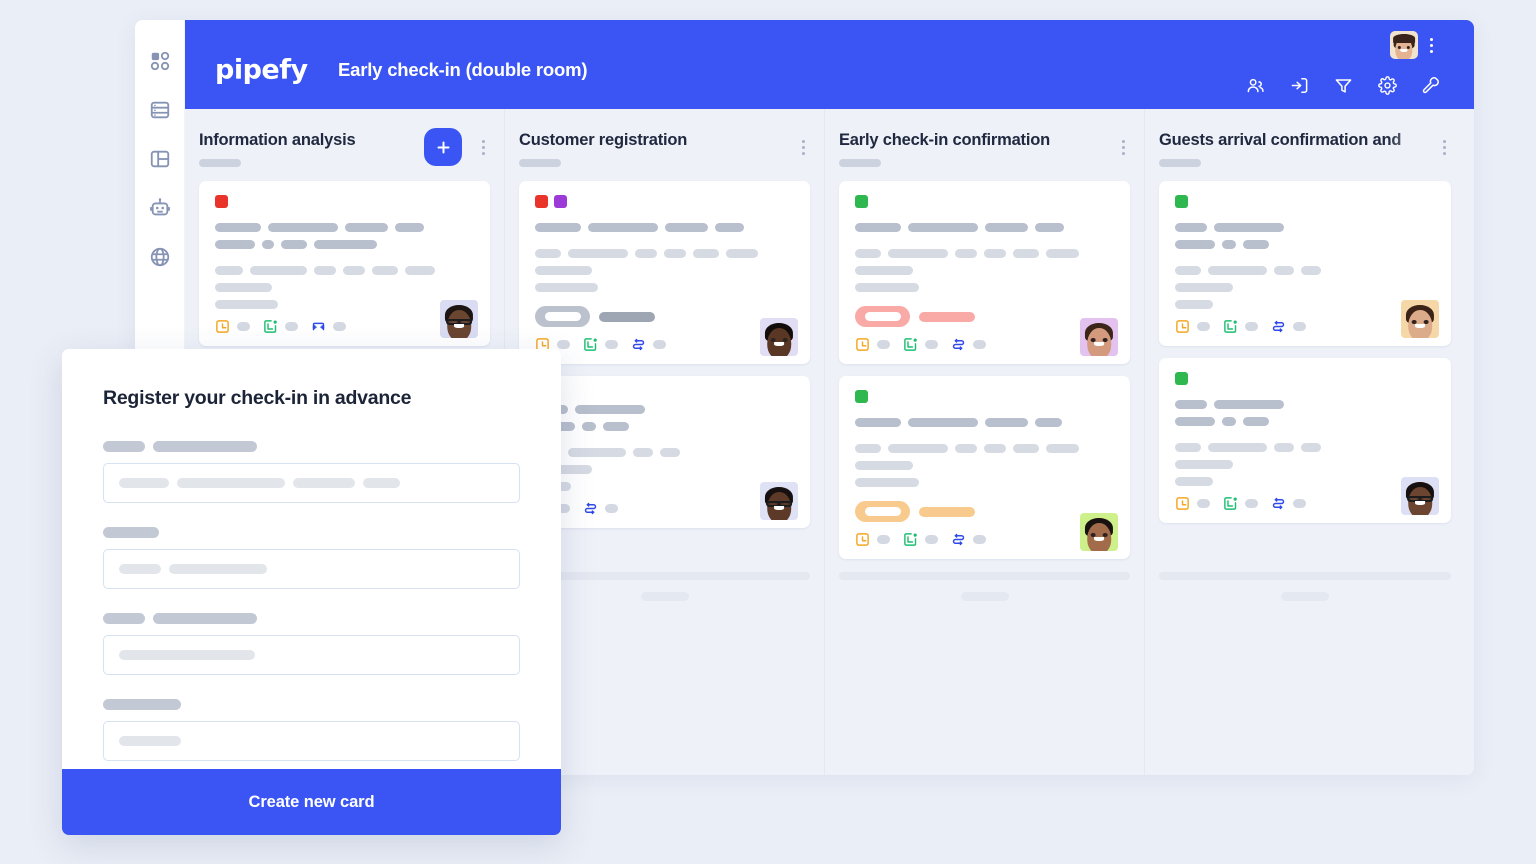 Image resolution: width=1536 pixels, height=864 pixels. Describe the element at coordinates (1431, 45) in the screenshot. I see `board-options-kebab` at that location.